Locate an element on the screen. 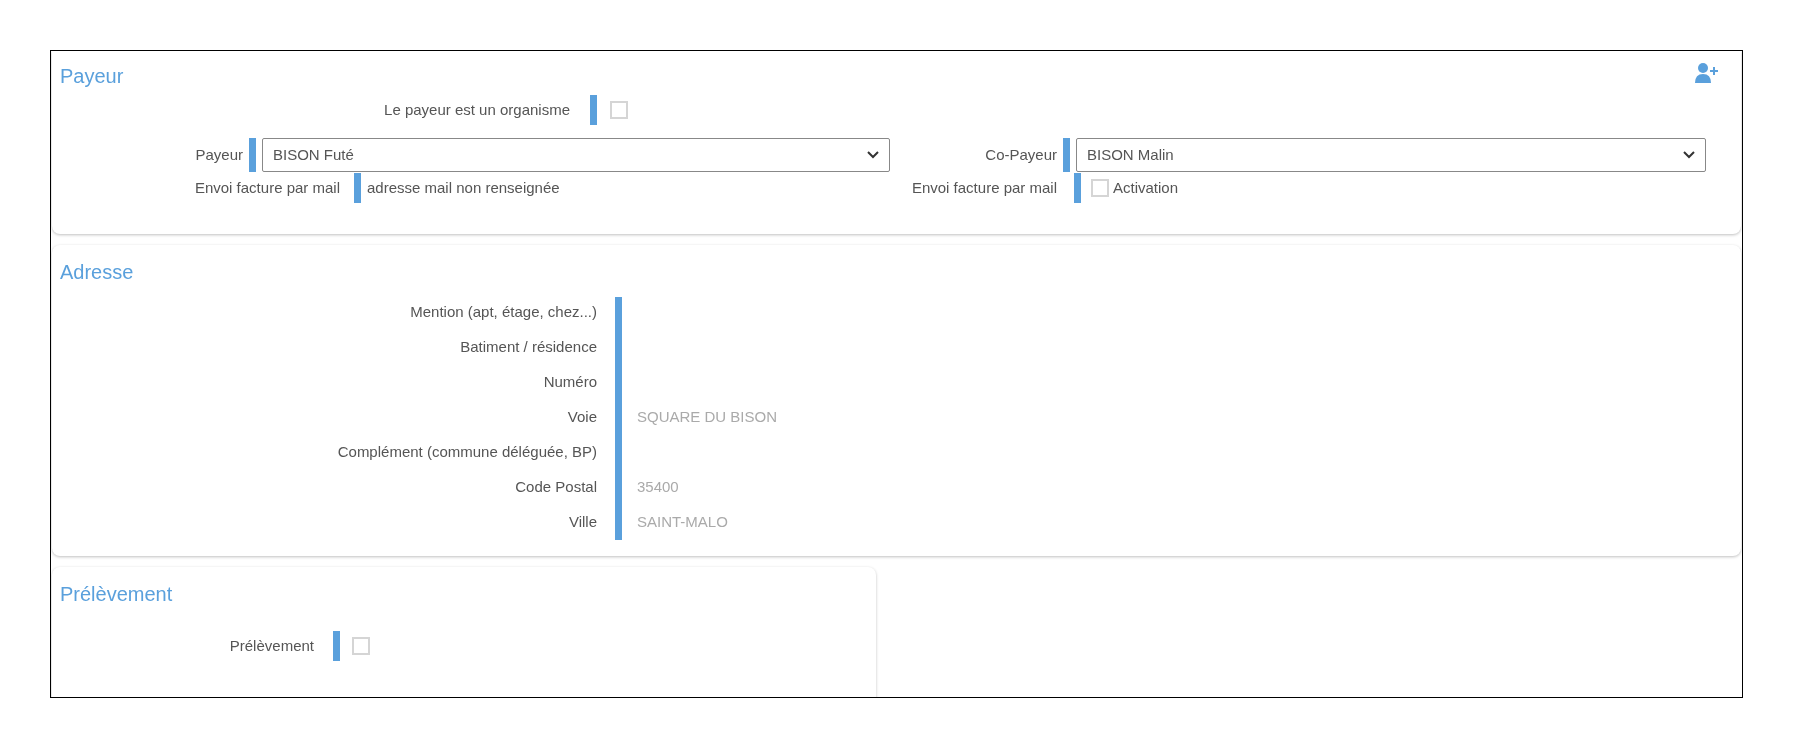  checkbox-label: Activation is located at coordinates (1146, 187).